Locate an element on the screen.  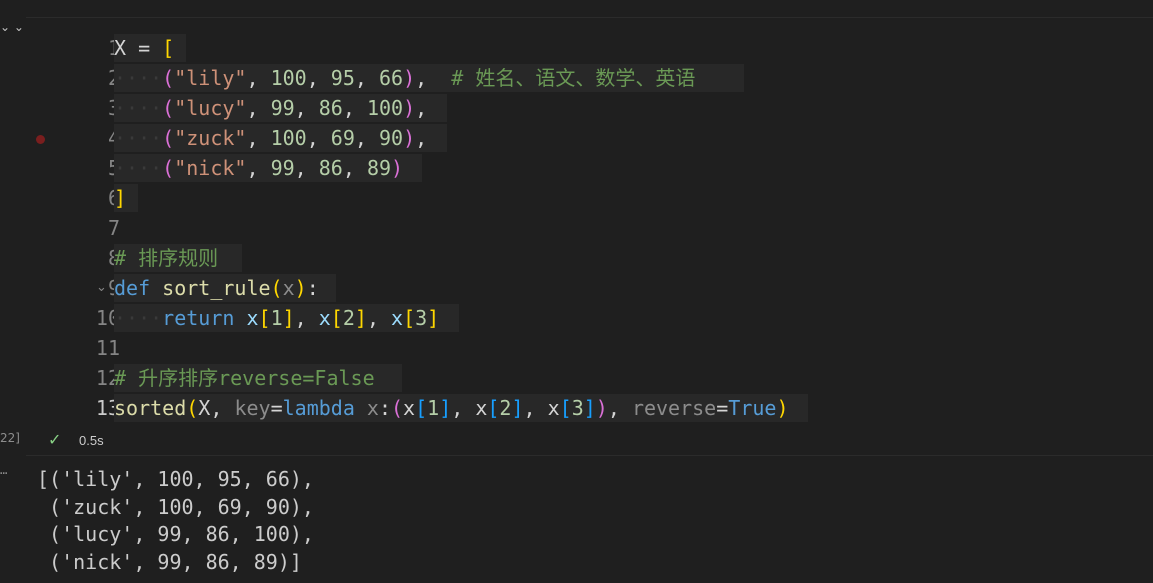
notebook-left-gutter: ⌄ ⌄ 22] ⋯ is located at coordinates (13, 291).